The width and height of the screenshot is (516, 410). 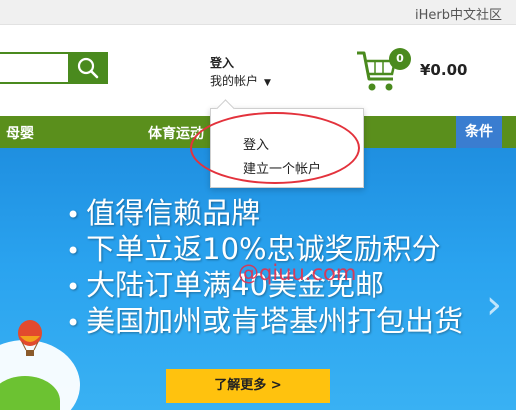 I want to click on account-dropdown-menu: 登入 建立一个帐户, so click(x=287, y=143).